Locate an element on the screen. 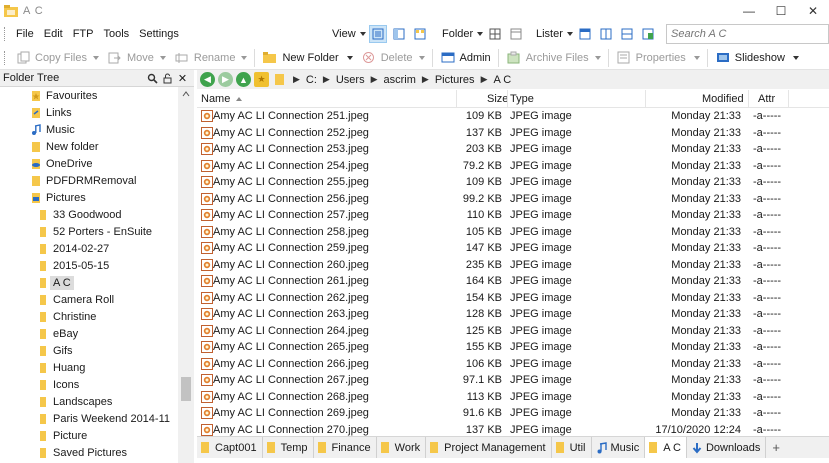 The height and width of the screenshot is (463, 829). tree-item-links: Links is located at coordinates (51, 112).